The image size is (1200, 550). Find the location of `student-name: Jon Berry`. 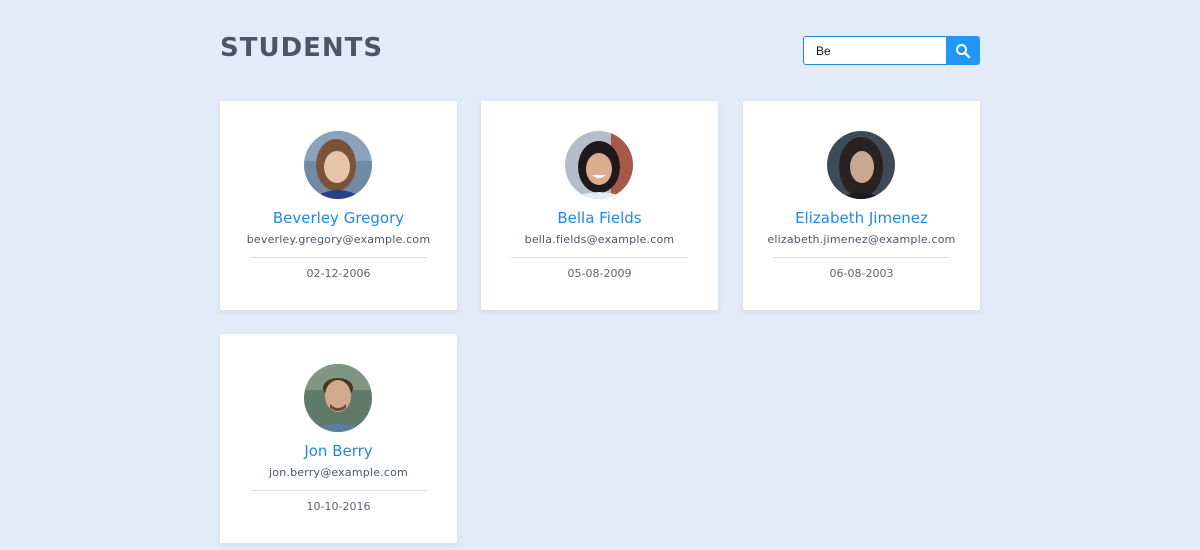

student-name: Jon Berry is located at coordinates (338, 451).